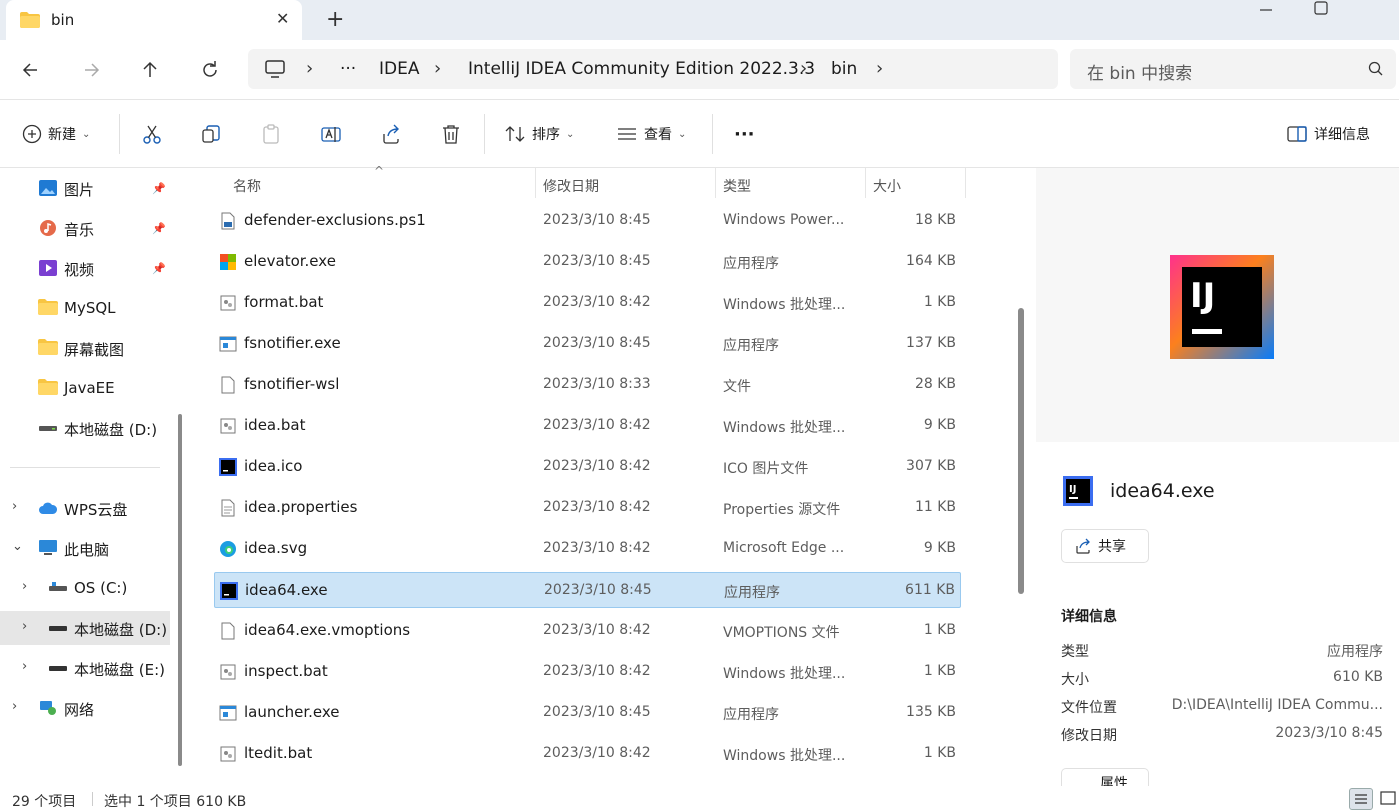 The height and width of the screenshot is (811, 1399). What do you see at coordinates (399, 69) in the screenshot?
I see `breadcrumb-idea: IDEA` at bounding box center [399, 69].